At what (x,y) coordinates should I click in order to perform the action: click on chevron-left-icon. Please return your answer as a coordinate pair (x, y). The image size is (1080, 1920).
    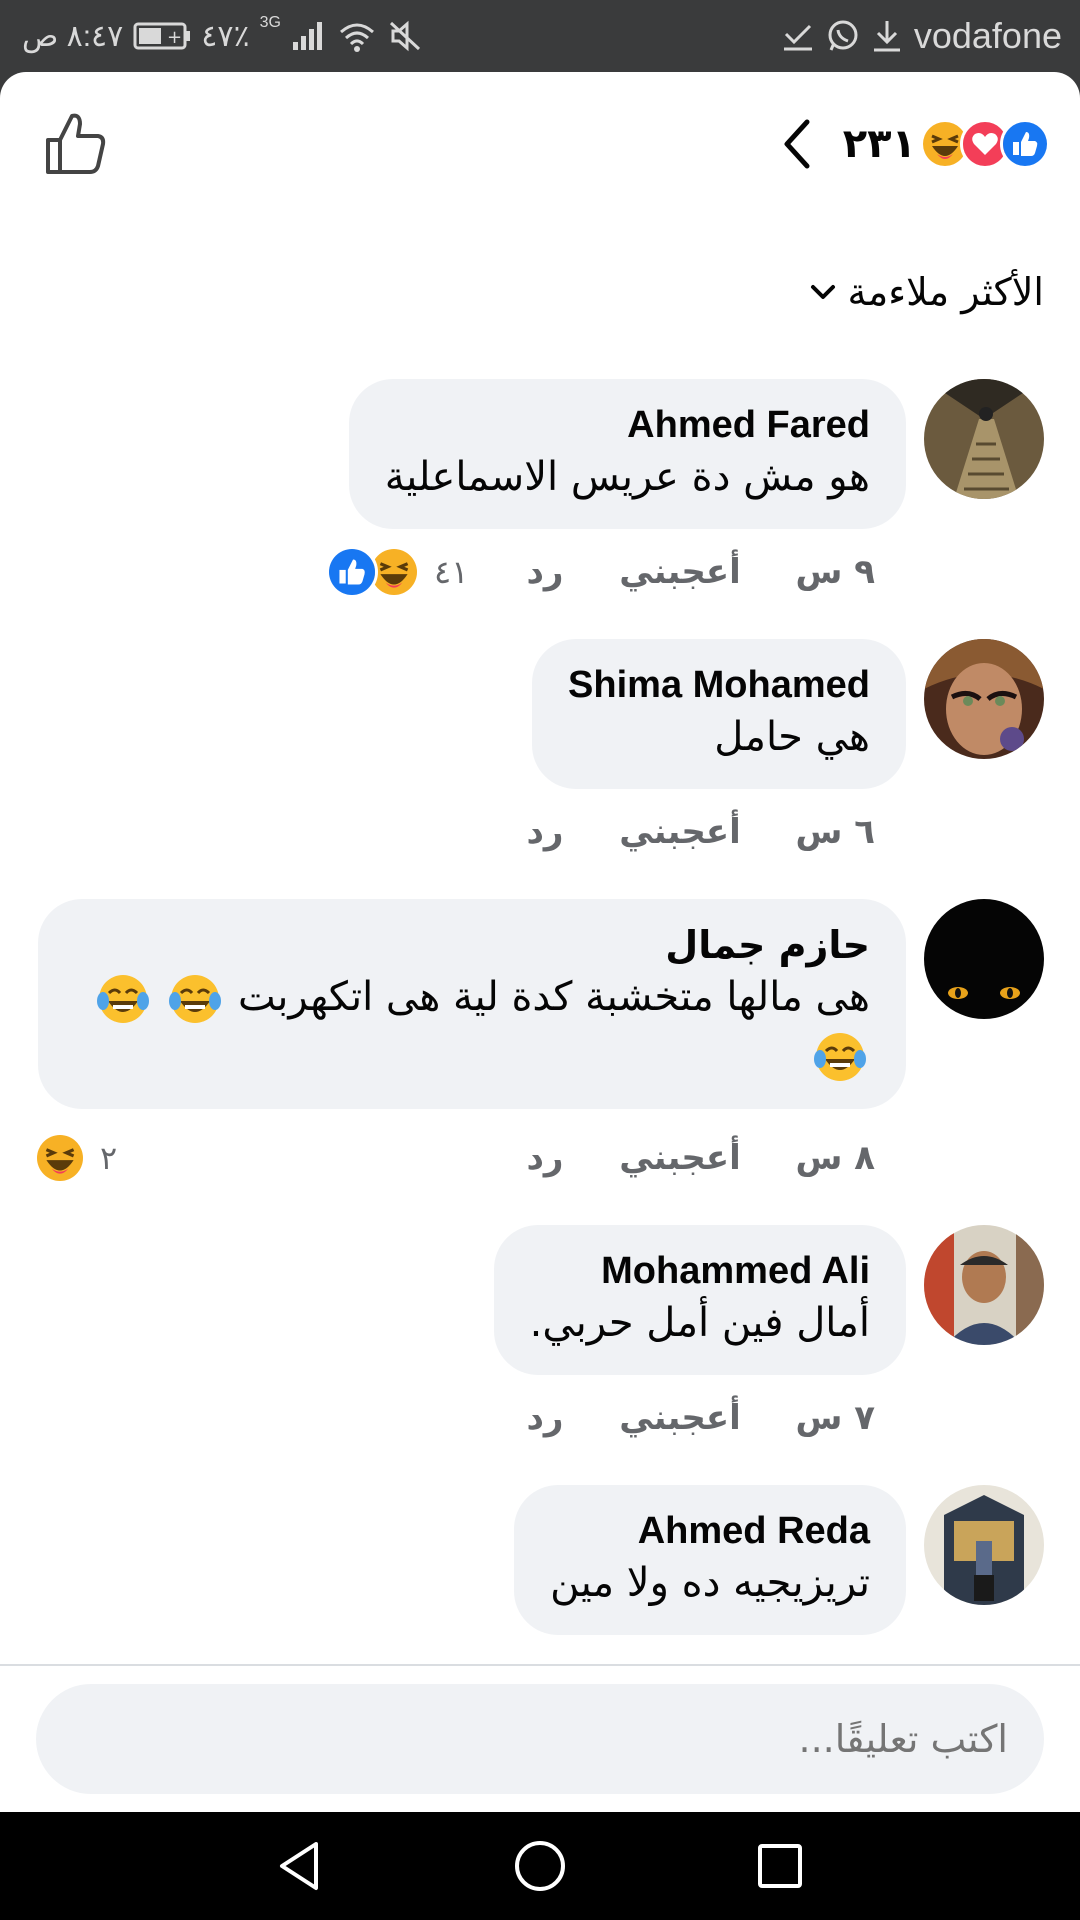
    Looking at the image, I should click on (797, 144).